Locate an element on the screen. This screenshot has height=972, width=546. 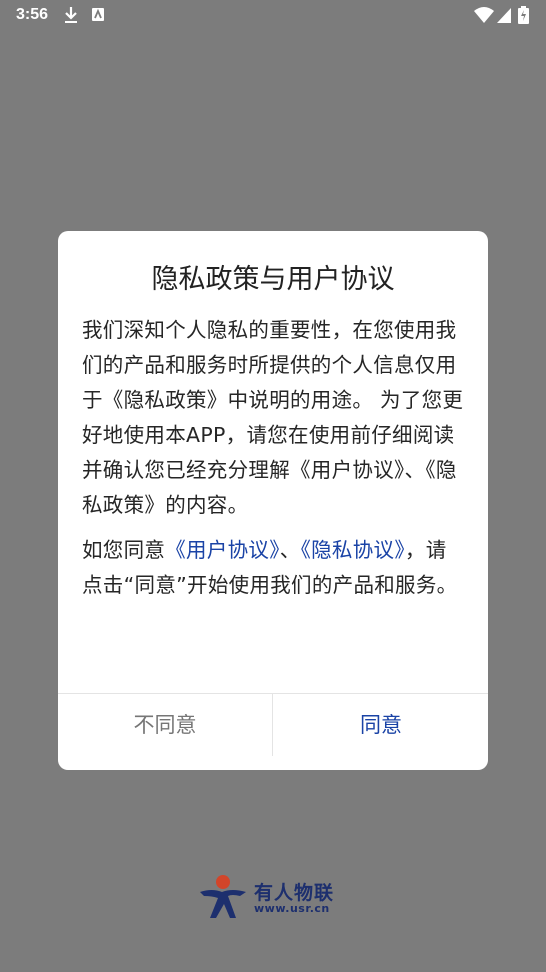
user-agreement-link: 《用户协议》 is located at coordinates (222, 550).